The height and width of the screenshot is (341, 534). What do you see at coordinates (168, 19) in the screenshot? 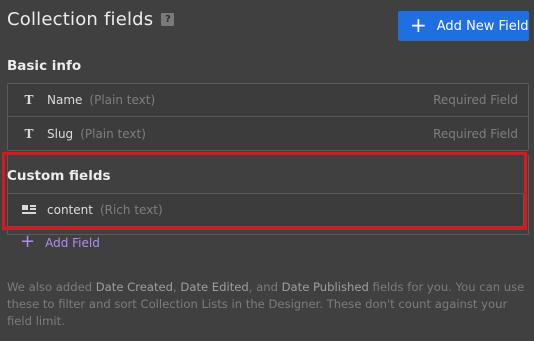
I see `help-icon: ?` at bounding box center [168, 19].